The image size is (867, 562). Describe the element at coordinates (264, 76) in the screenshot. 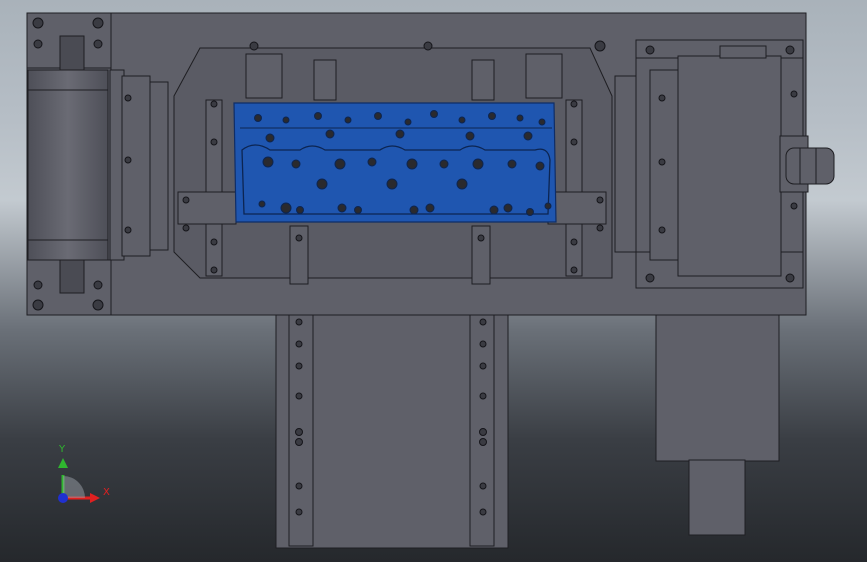

I see `top-clamp-left` at that location.